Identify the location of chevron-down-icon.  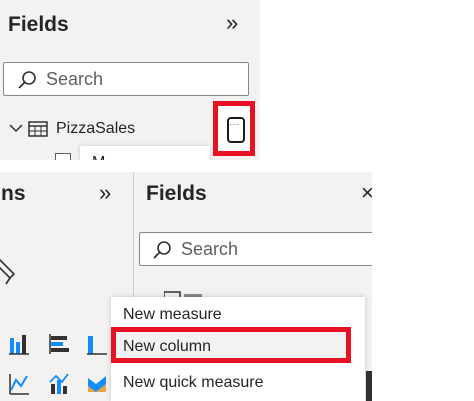
(16, 128).